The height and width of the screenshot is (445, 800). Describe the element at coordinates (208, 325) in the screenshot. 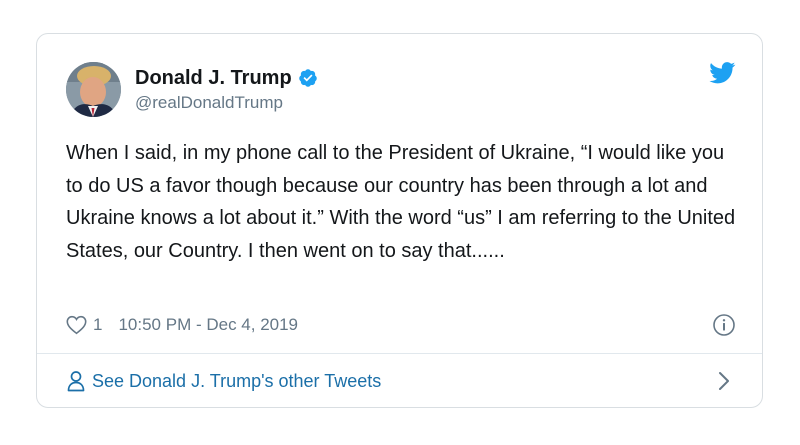

I see `tweet-timestamp: 10:50 PM - Dec 4, 2019` at that location.